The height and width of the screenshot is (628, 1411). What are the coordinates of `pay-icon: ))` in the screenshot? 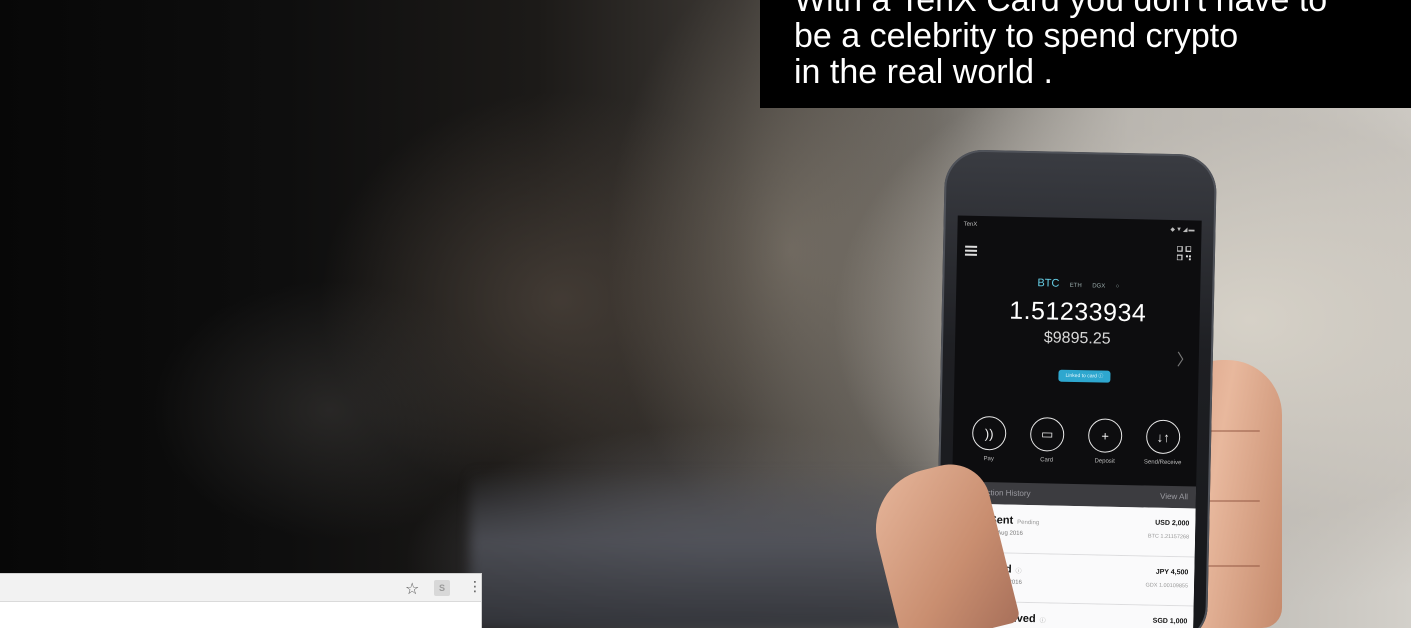 It's located at (989, 433).